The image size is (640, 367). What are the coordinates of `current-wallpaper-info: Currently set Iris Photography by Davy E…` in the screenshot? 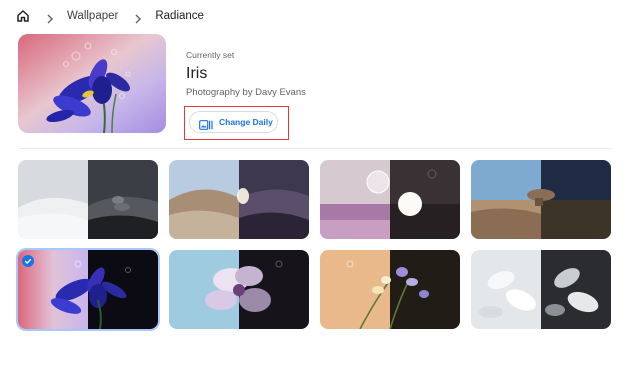 It's located at (246, 74).